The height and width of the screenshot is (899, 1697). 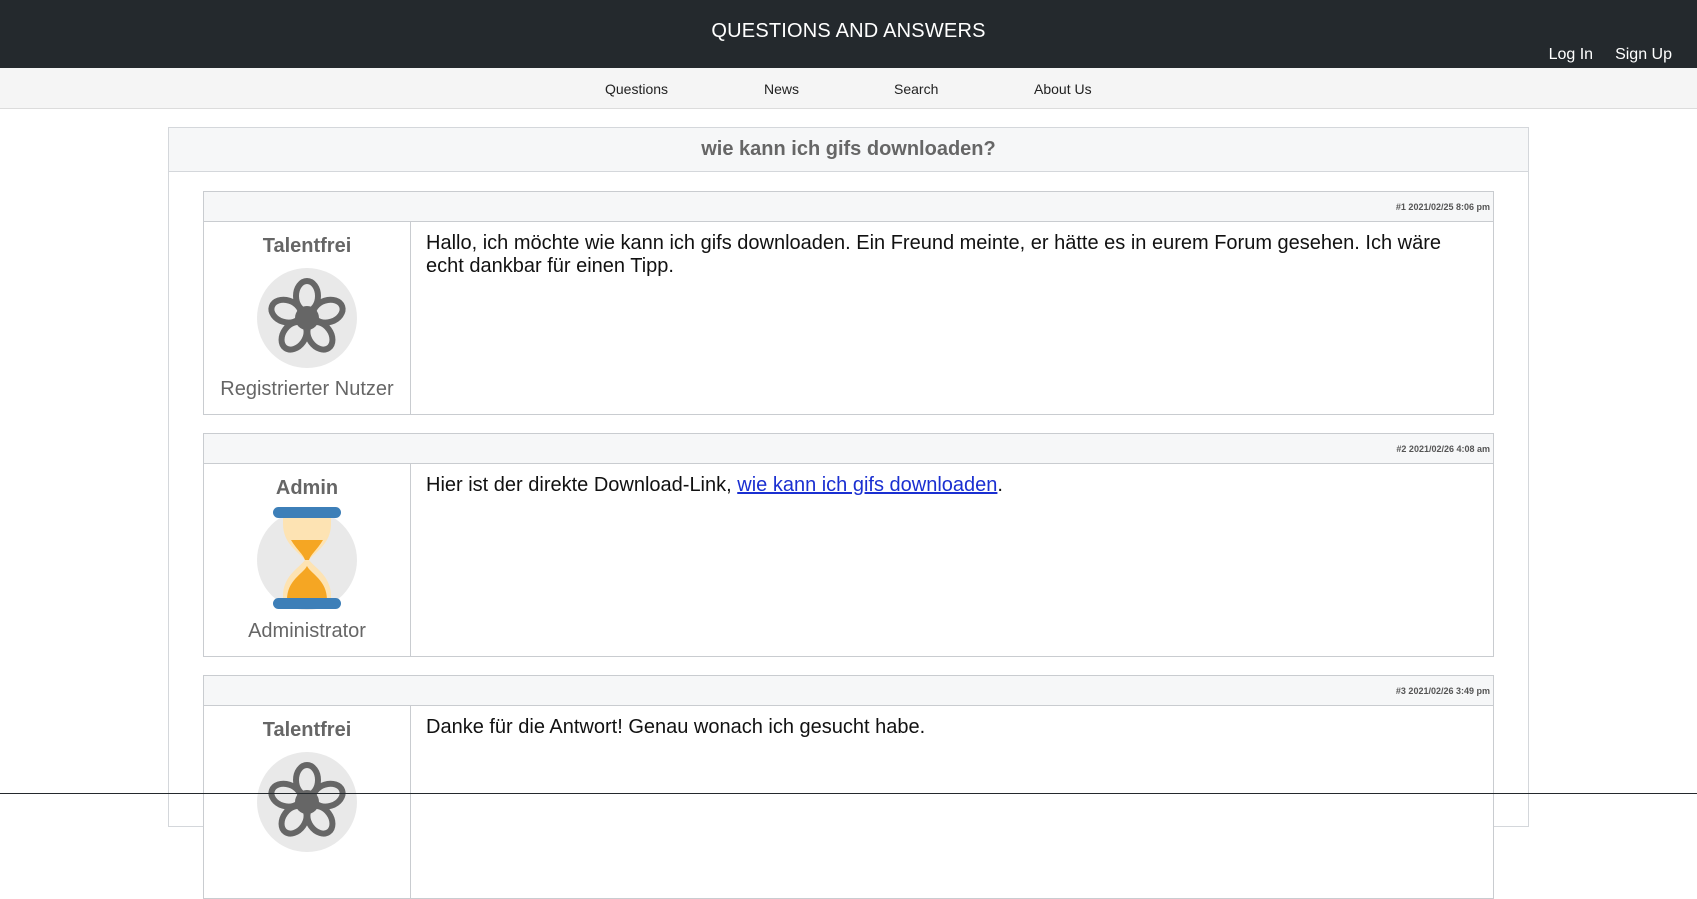 I want to click on post-author: Admin Administrator, so click(x=307, y=560).